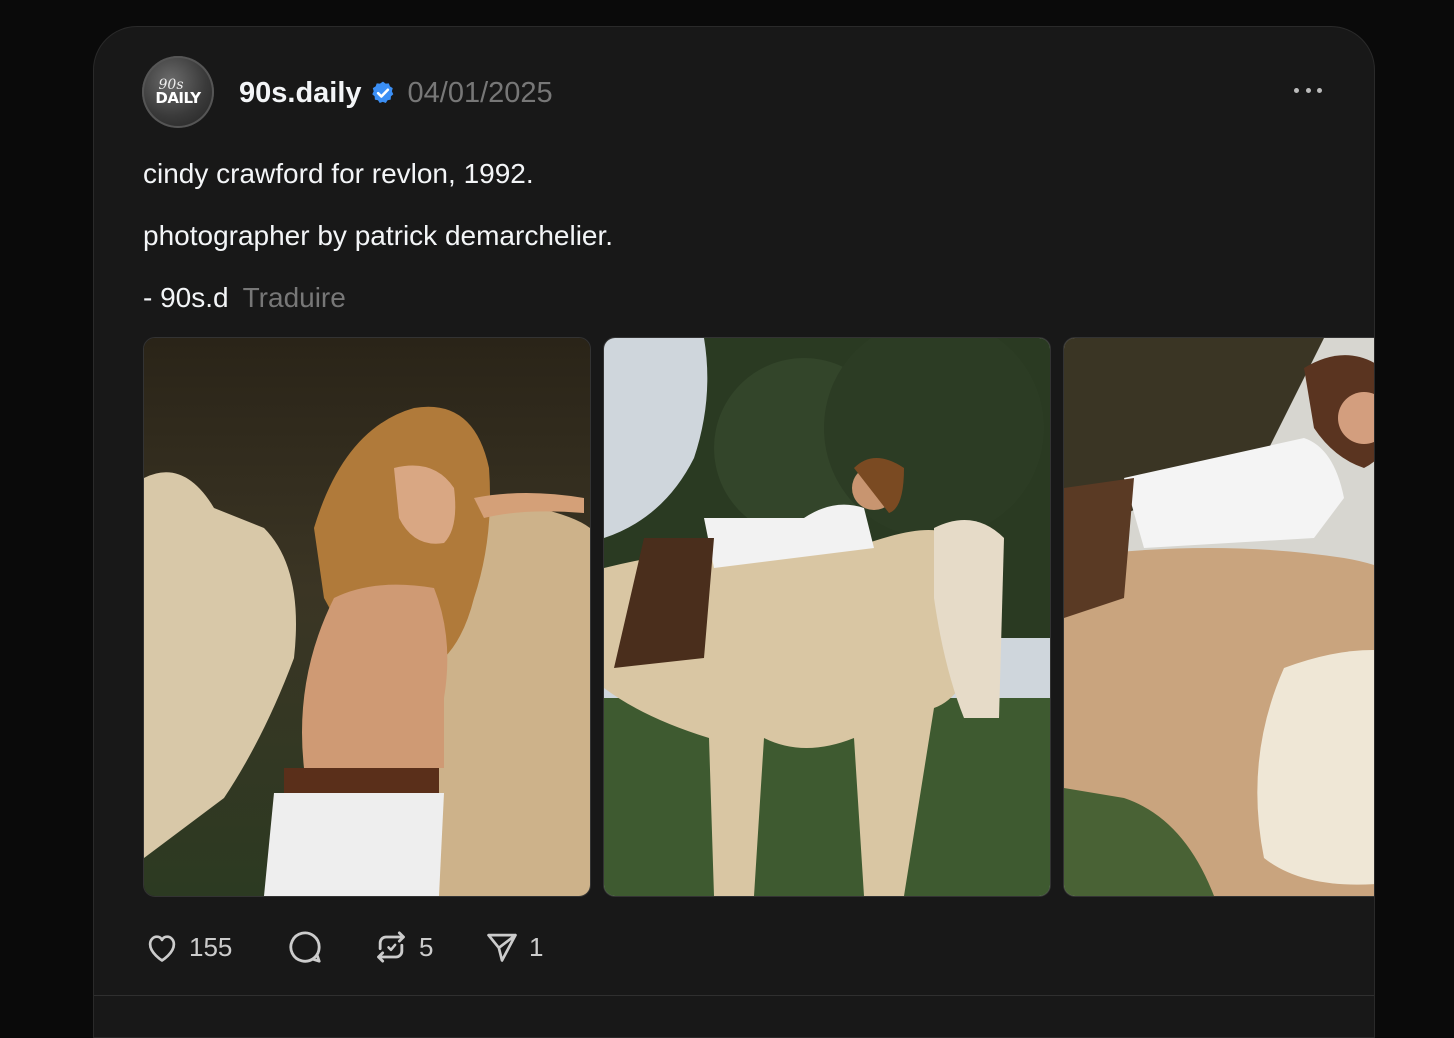 The width and height of the screenshot is (1454, 1038). I want to click on avatar: 90s DAILY, so click(178, 92).